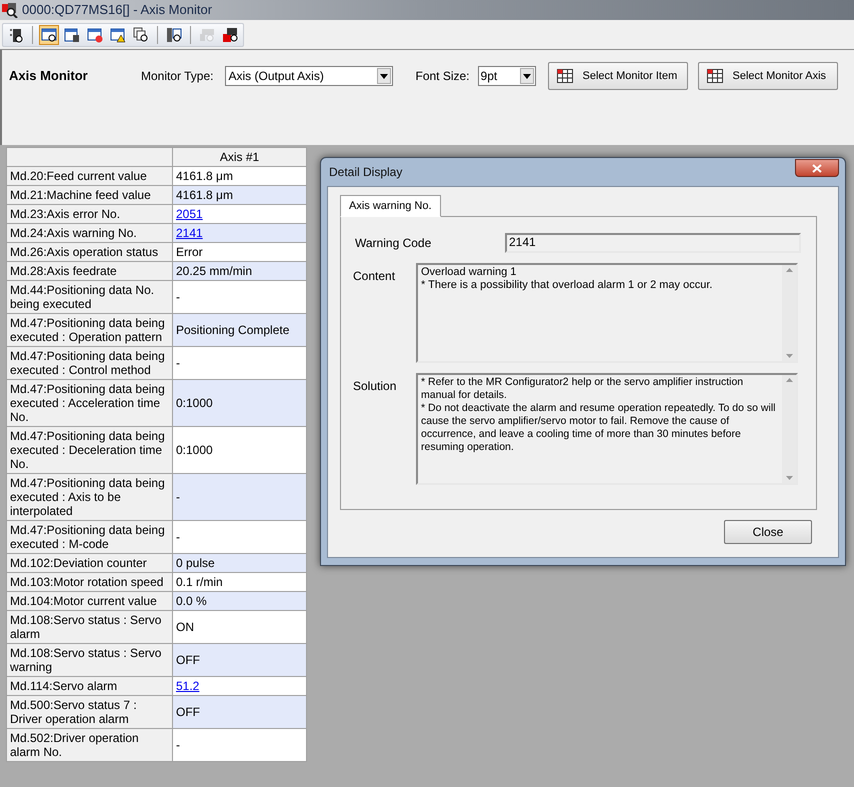 The image size is (854, 787). What do you see at coordinates (239, 157) in the screenshot?
I see `column-header: Axis #1` at bounding box center [239, 157].